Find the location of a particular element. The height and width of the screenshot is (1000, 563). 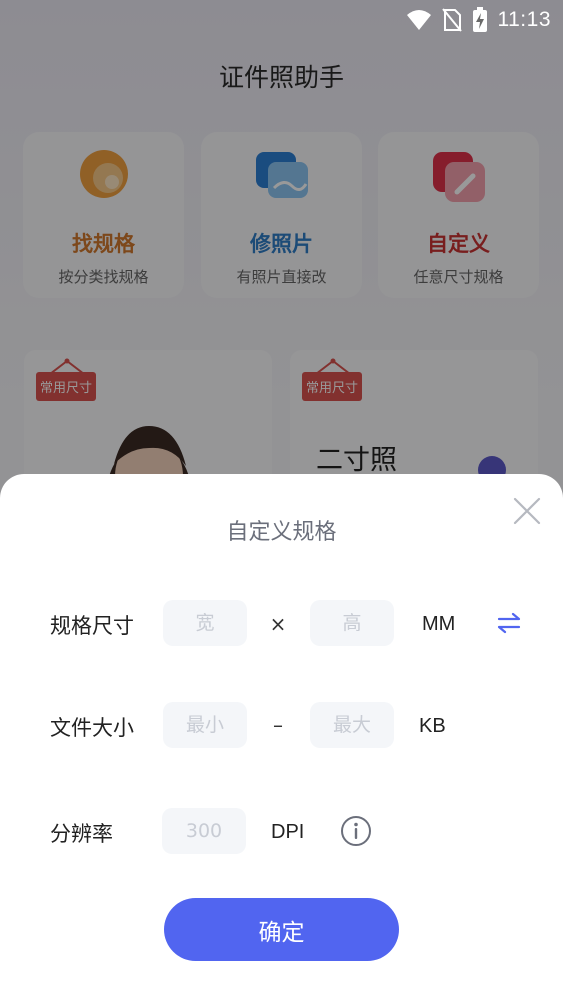

no-sim-icon is located at coordinates (451, 20).